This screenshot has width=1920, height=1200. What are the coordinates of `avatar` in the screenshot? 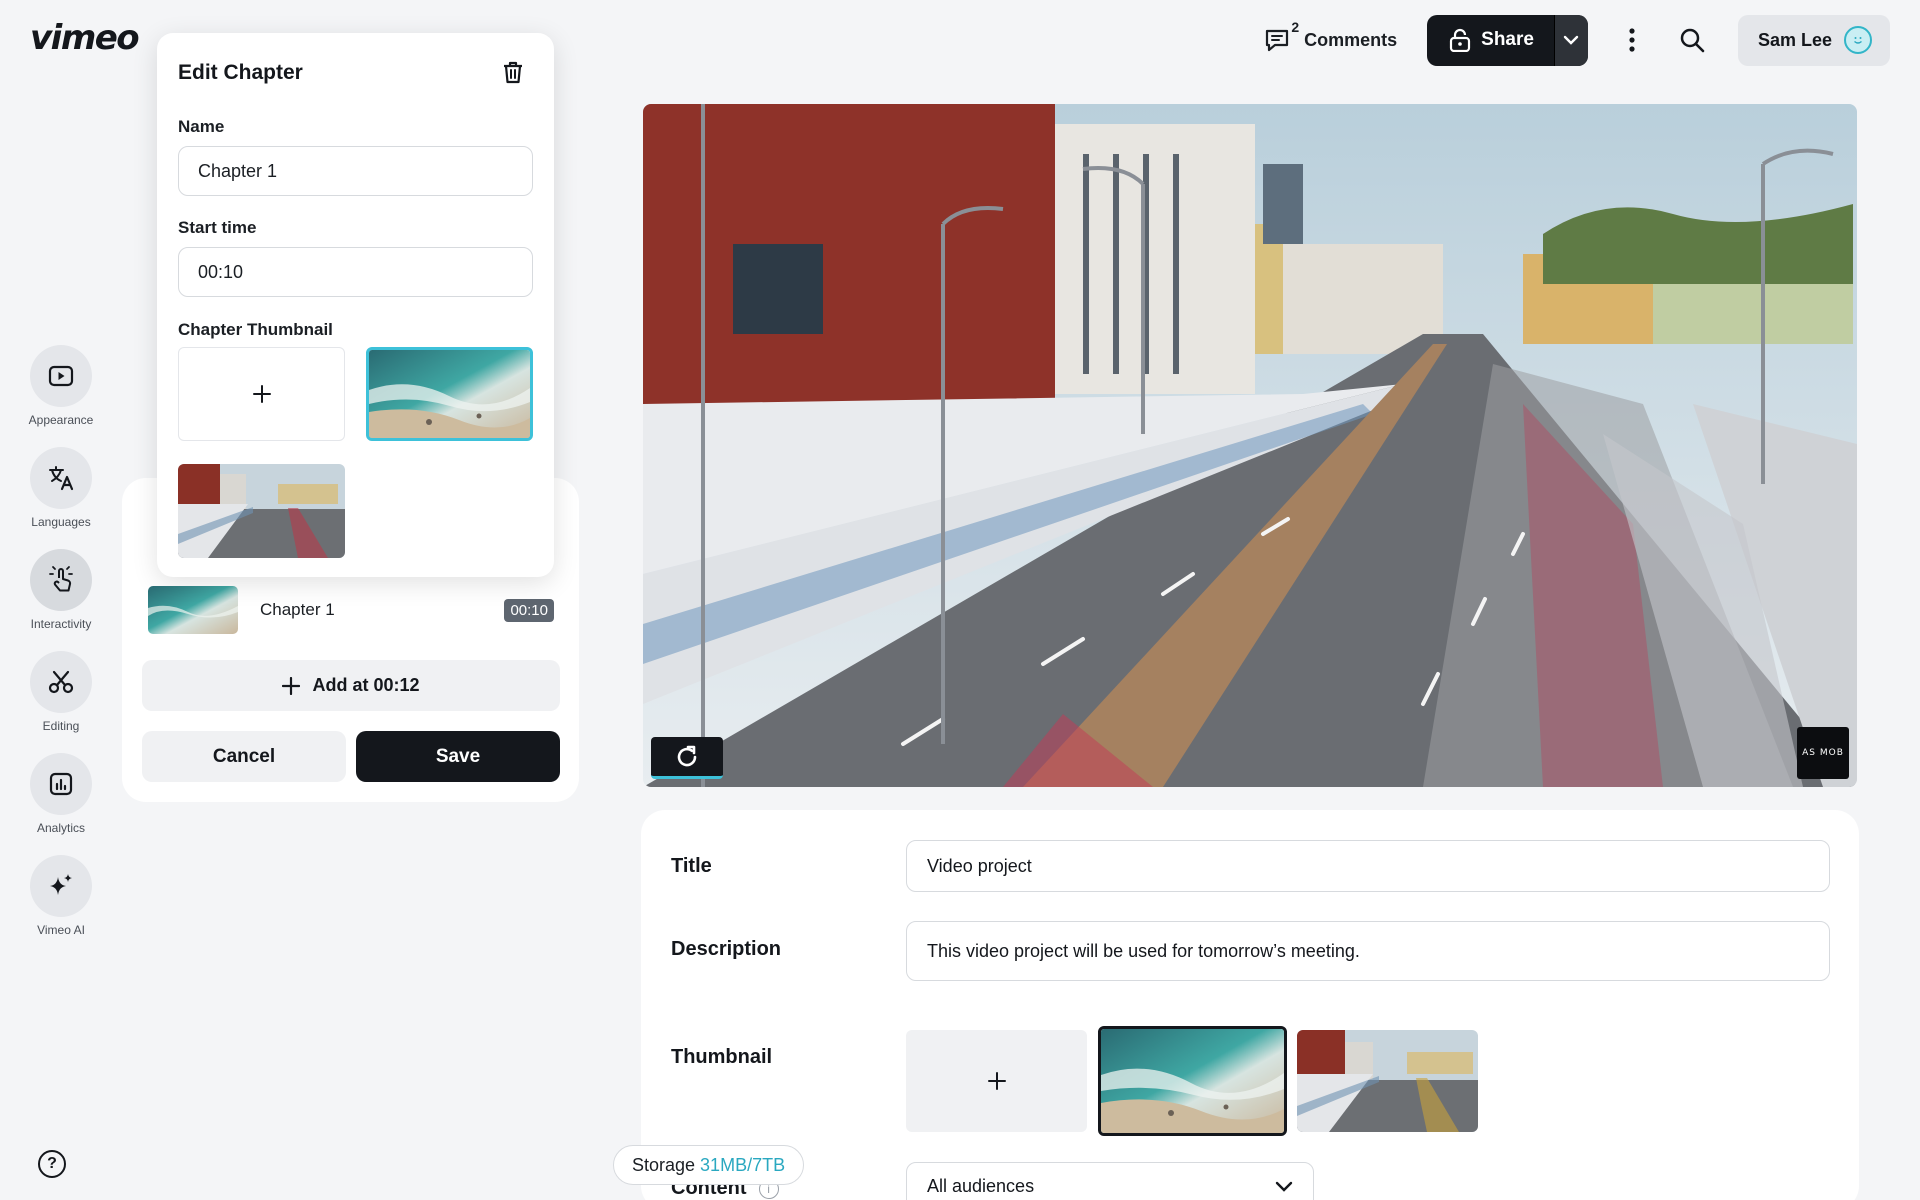 It's located at (1858, 40).